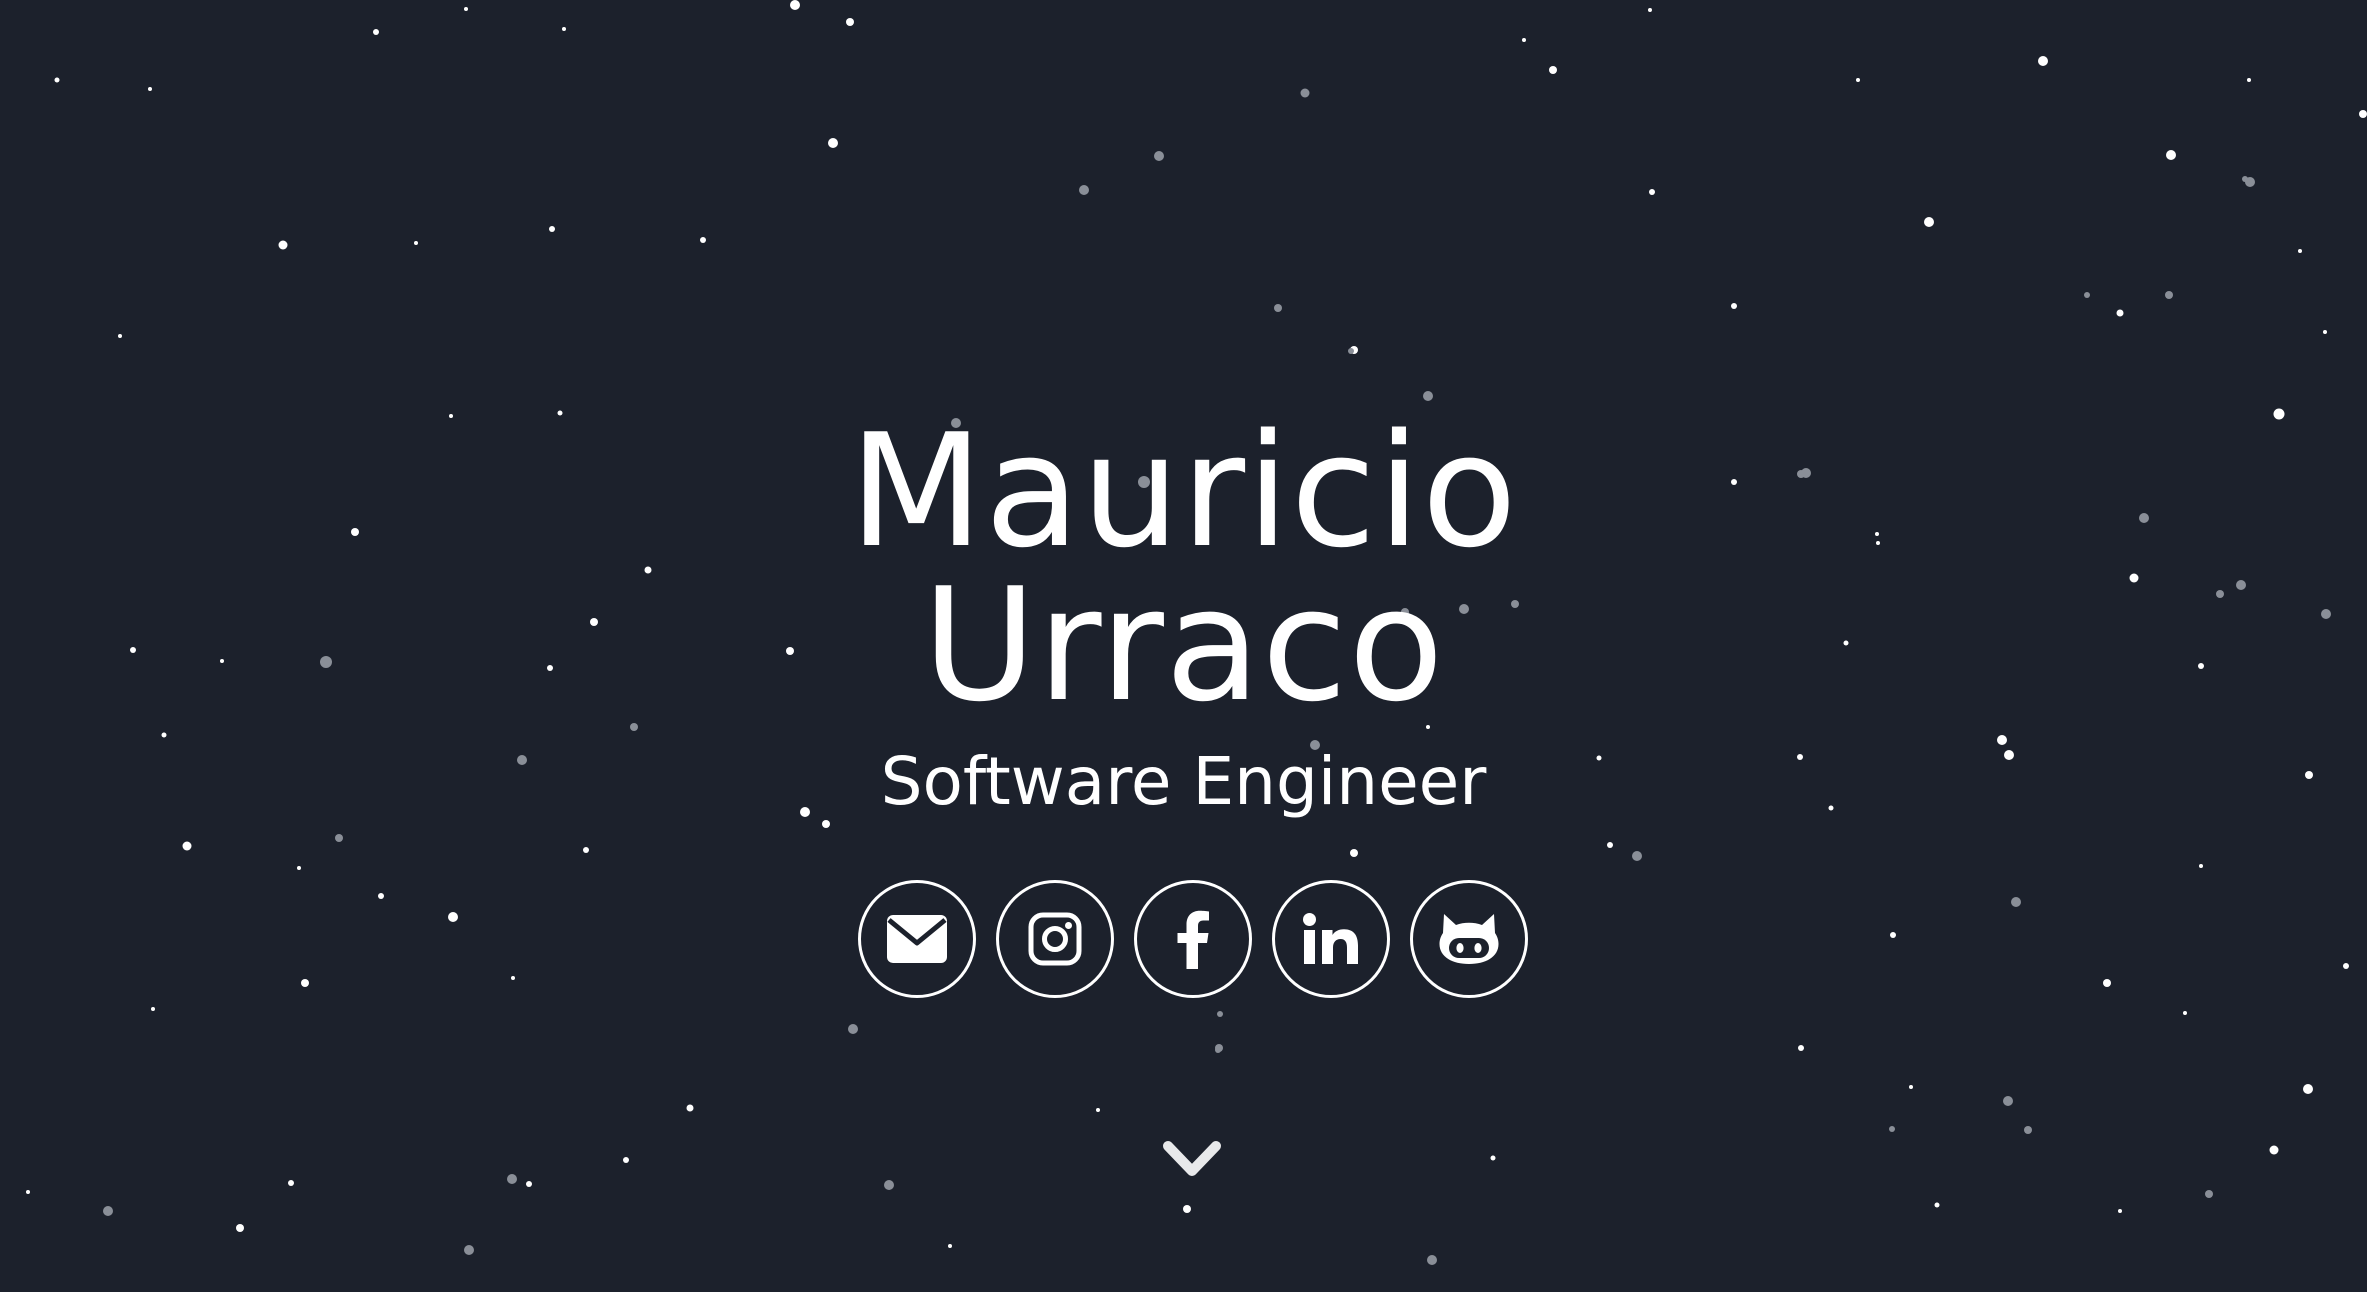 The height and width of the screenshot is (1292, 2367). I want to click on chevron-down-icon, so click(1192, 1158).